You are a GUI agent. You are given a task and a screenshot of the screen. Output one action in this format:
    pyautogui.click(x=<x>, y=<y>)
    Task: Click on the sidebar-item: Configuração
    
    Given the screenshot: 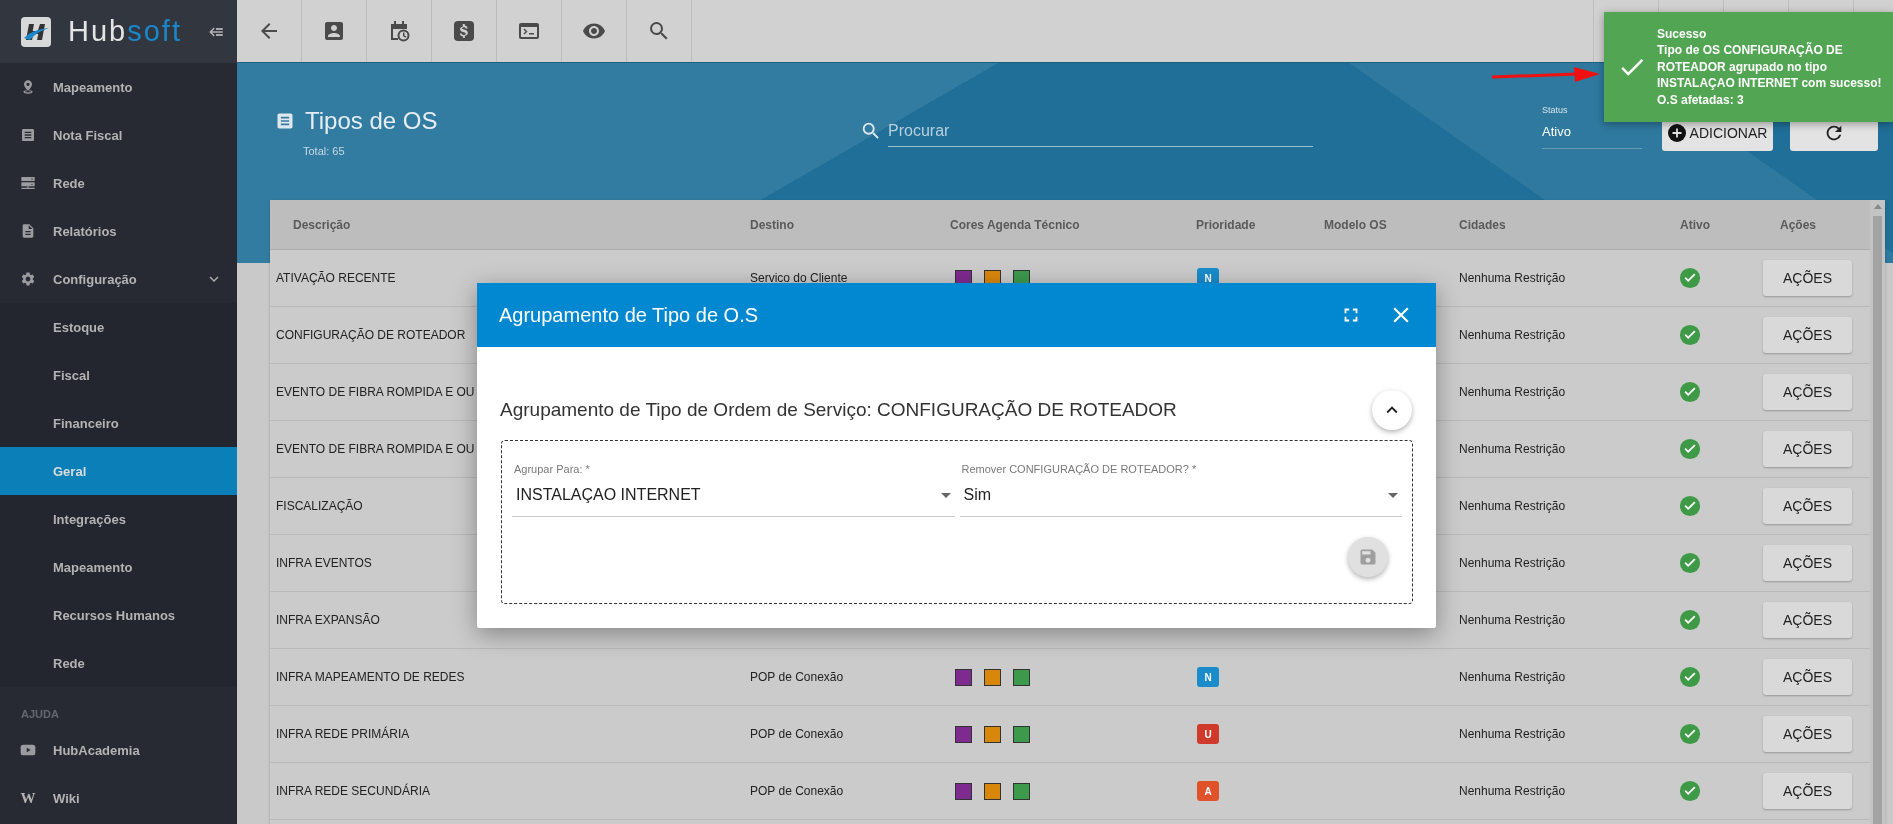 What is the action you would take?
    pyautogui.click(x=118, y=279)
    